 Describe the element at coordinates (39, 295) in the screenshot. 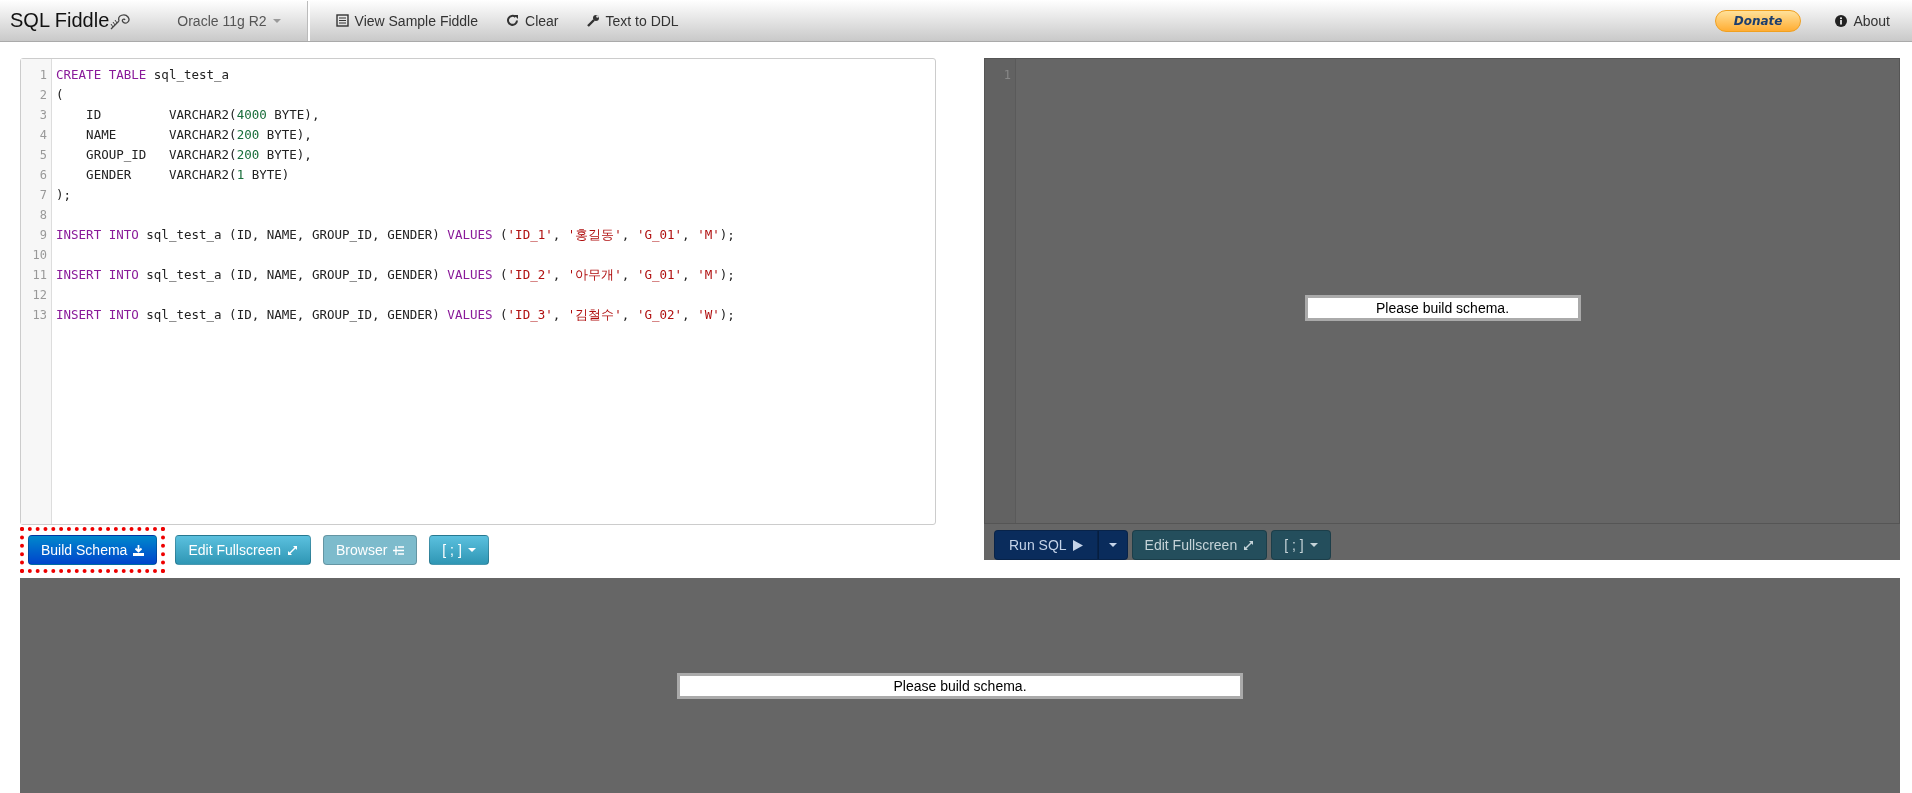

I see `line-number: 12` at that location.